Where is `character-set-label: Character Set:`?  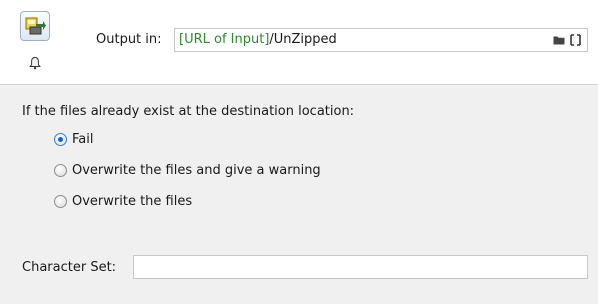 character-set-label: Character Set: is located at coordinates (69, 267).